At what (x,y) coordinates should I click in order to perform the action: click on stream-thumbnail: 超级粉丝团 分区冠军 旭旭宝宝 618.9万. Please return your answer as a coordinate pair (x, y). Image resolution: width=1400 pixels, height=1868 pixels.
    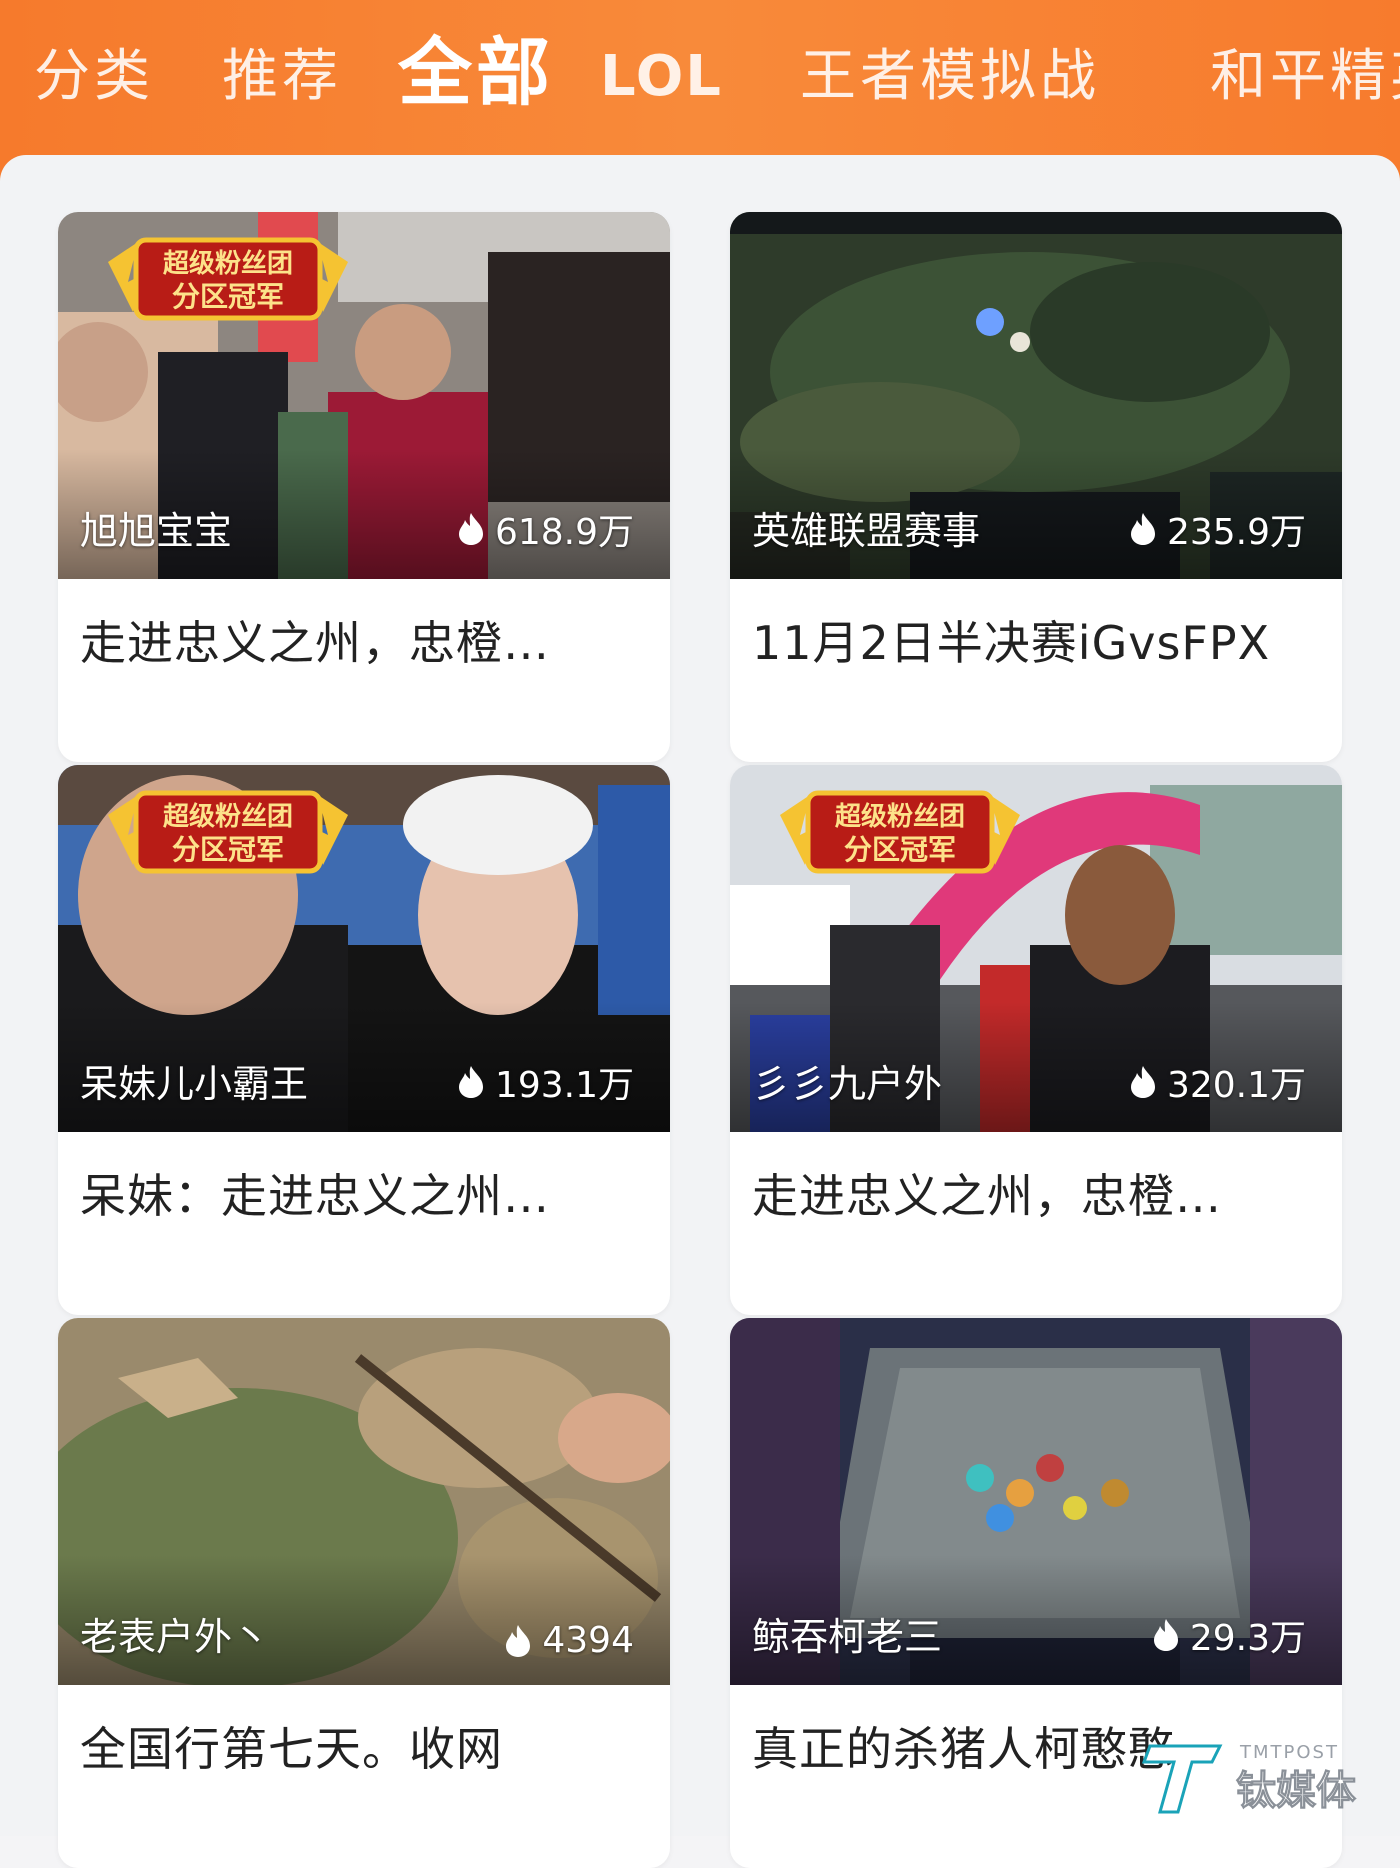
    Looking at the image, I should click on (364, 395).